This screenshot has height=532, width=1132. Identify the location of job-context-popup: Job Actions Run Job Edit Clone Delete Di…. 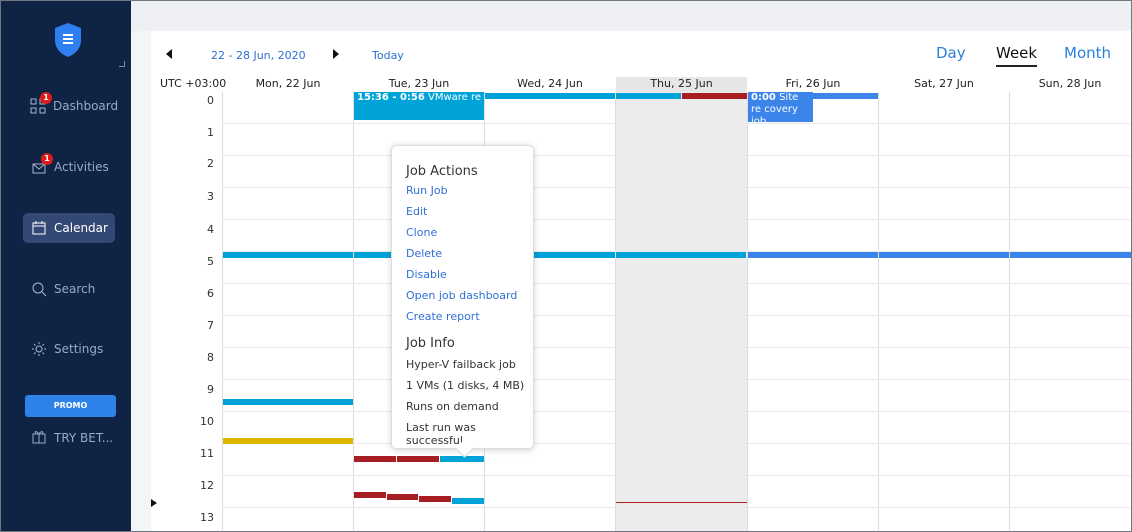
(462, 297).